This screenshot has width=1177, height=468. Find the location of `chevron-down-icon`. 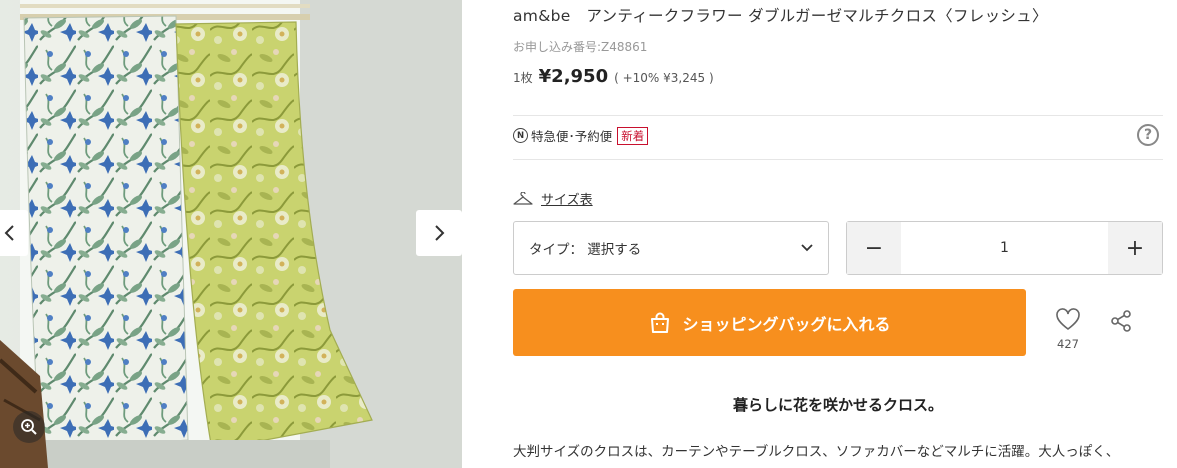

chevron-down-icon is located at coordinates (807, 248).